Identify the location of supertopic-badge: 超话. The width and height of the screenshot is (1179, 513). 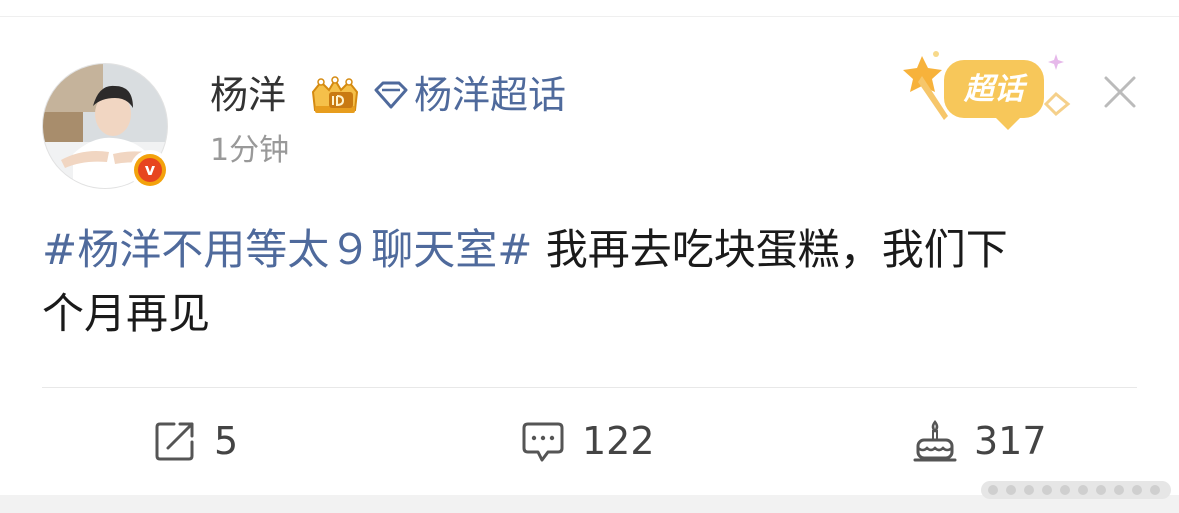
(990, 94).